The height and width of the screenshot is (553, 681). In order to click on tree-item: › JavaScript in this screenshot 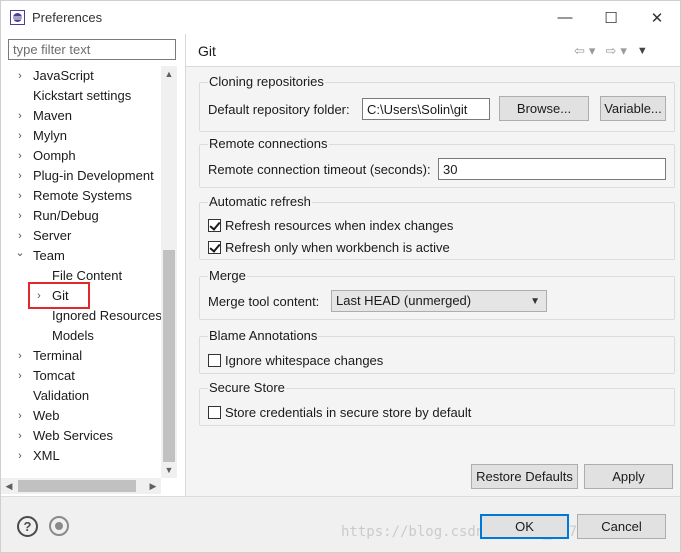, I will do `click(54, 76)`.